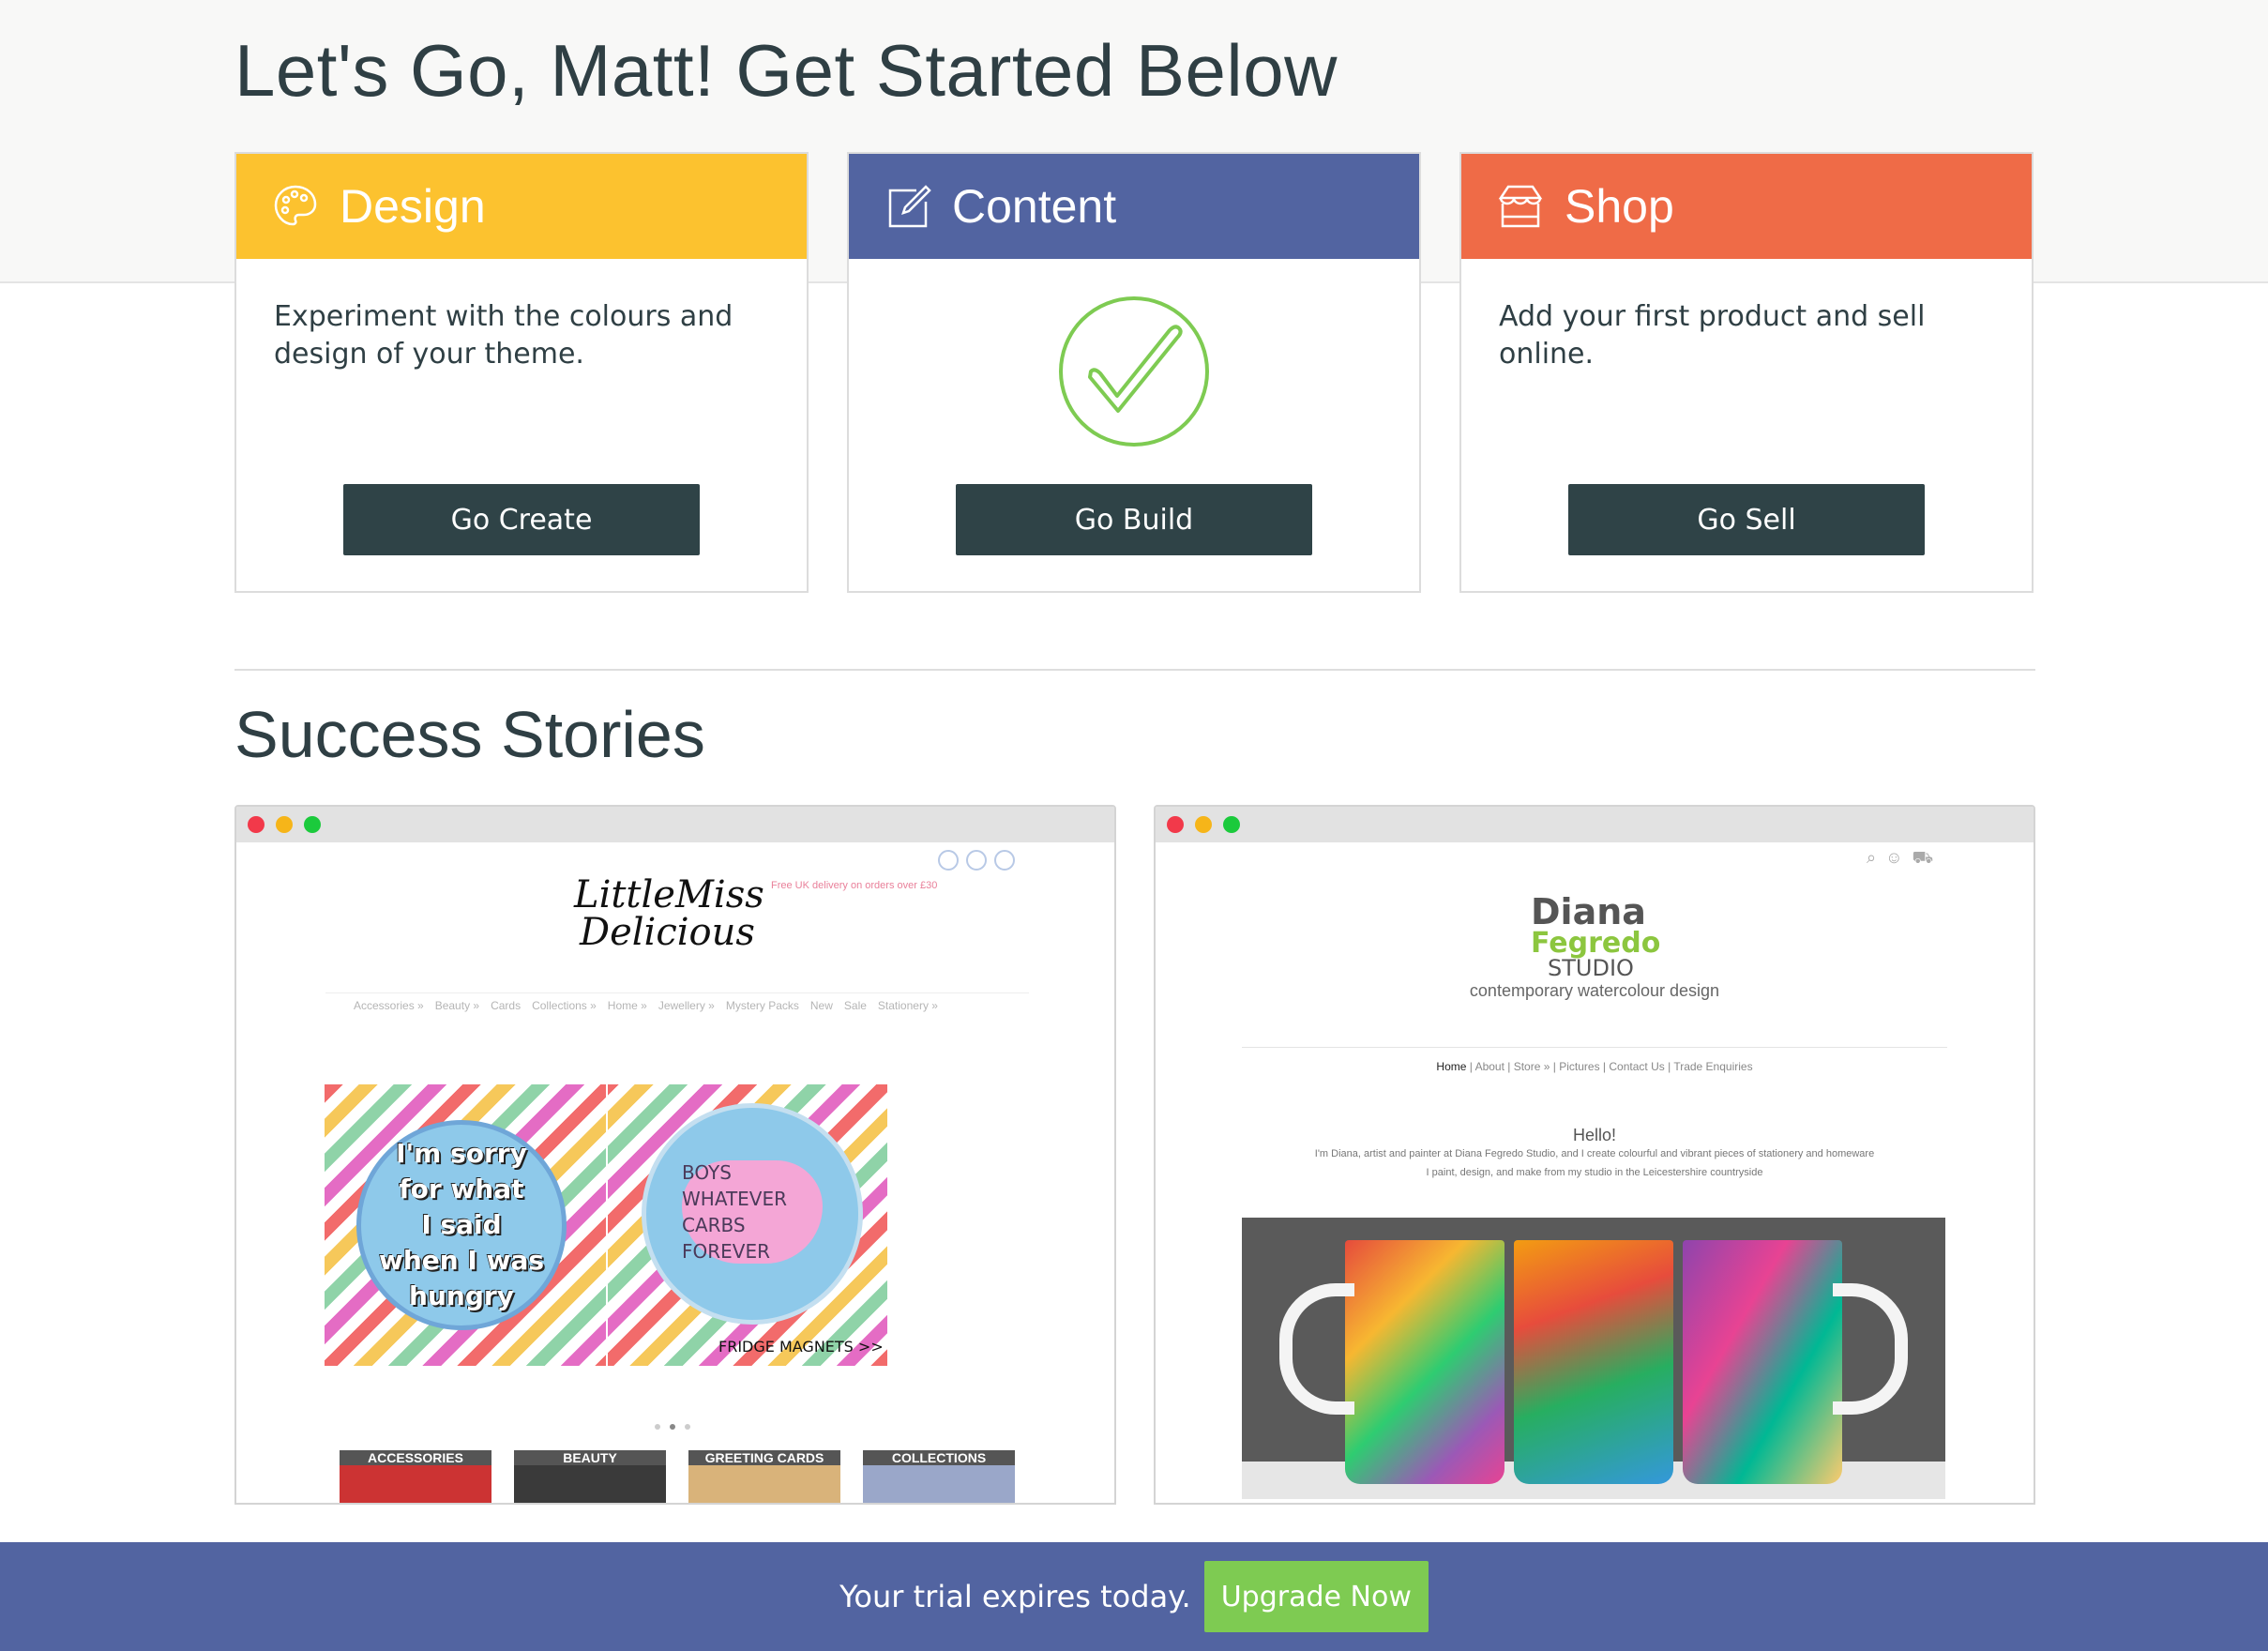 Image resolution: width=2268 pixels, height=1651 pixels. Describe the element at coordinates (1594, 990) in the screenshot. I see `site-tagline: contemporary watercolour design` at that location.